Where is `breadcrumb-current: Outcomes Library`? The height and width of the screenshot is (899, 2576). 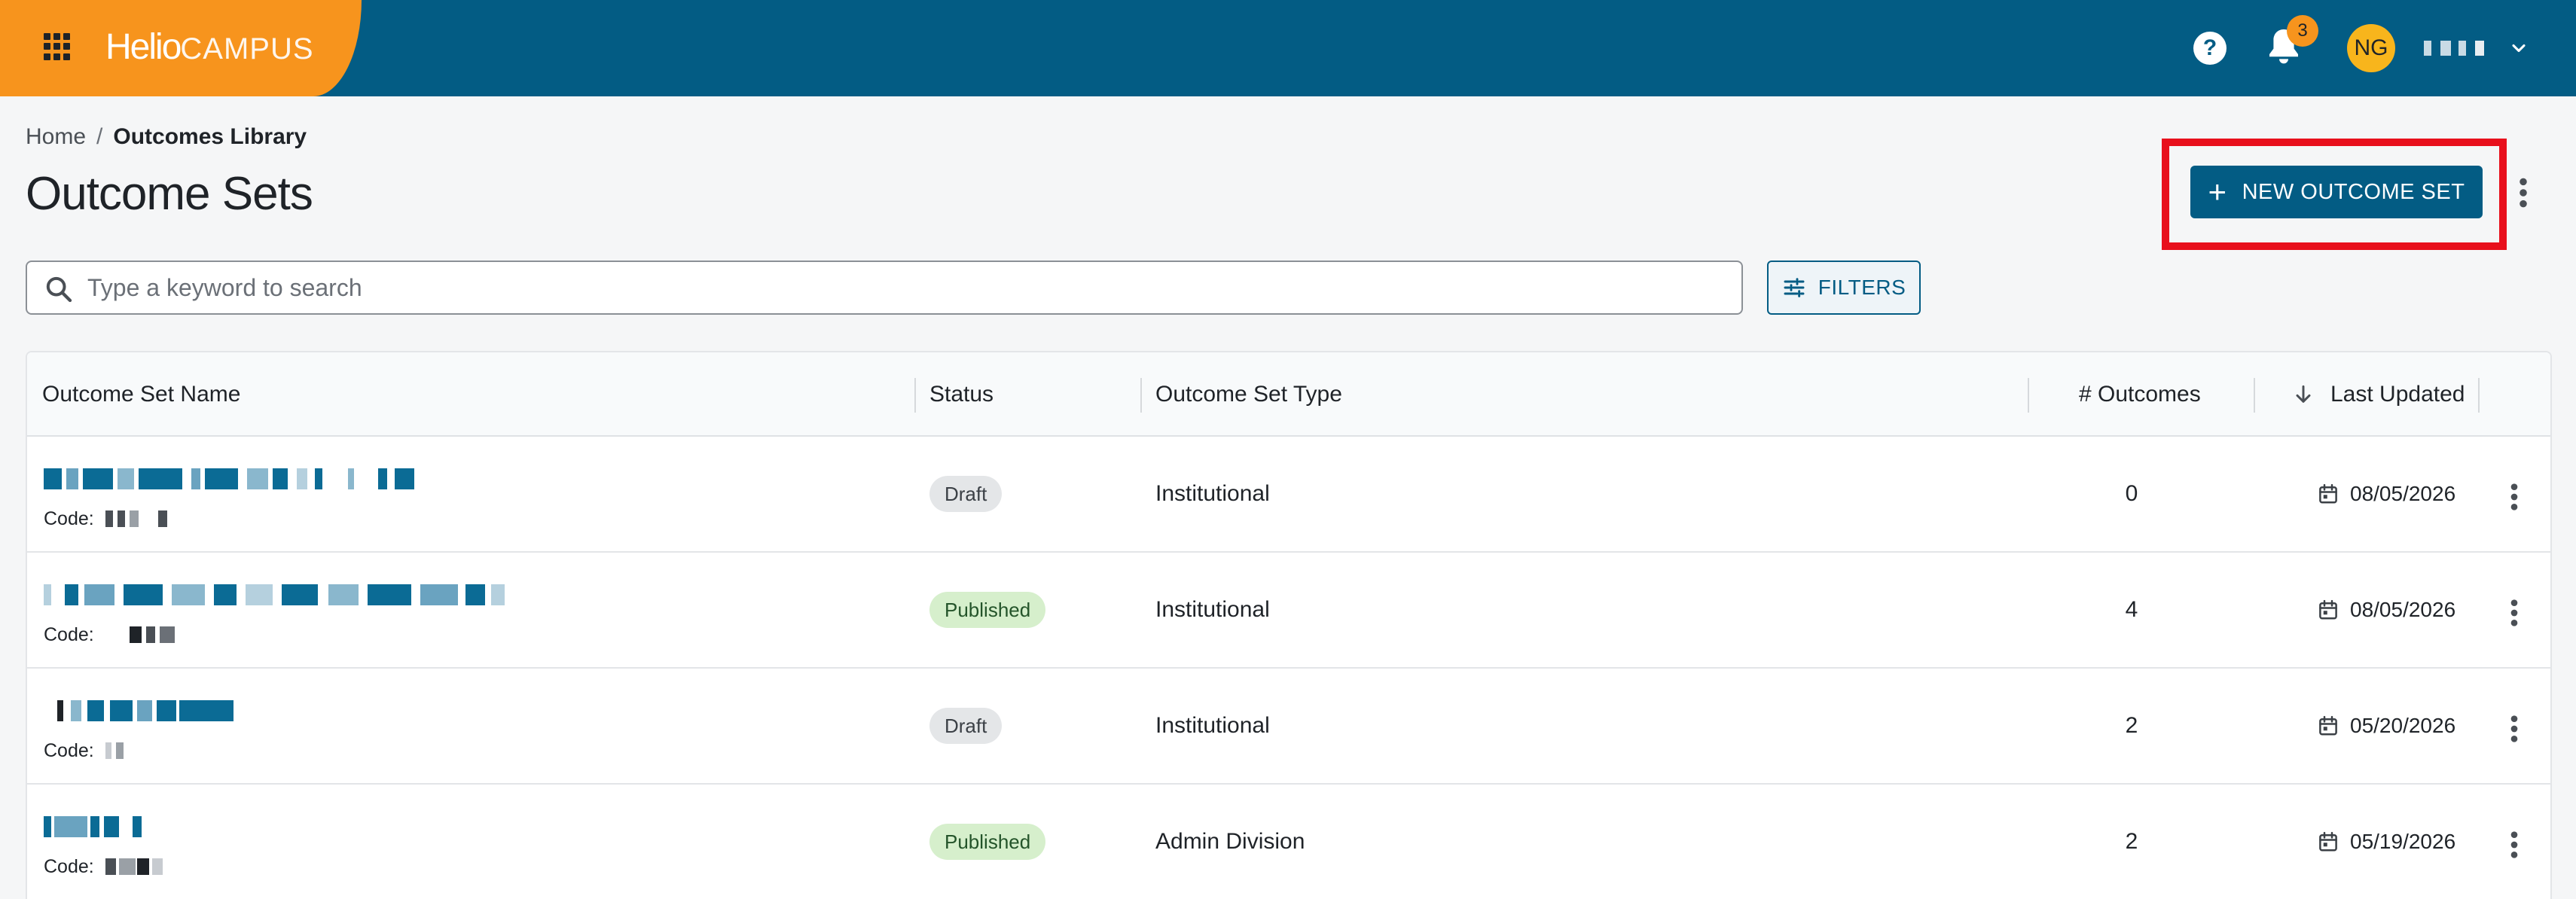
breadcrumb-current: Outcomes Library is located at coordinates (210, 136).